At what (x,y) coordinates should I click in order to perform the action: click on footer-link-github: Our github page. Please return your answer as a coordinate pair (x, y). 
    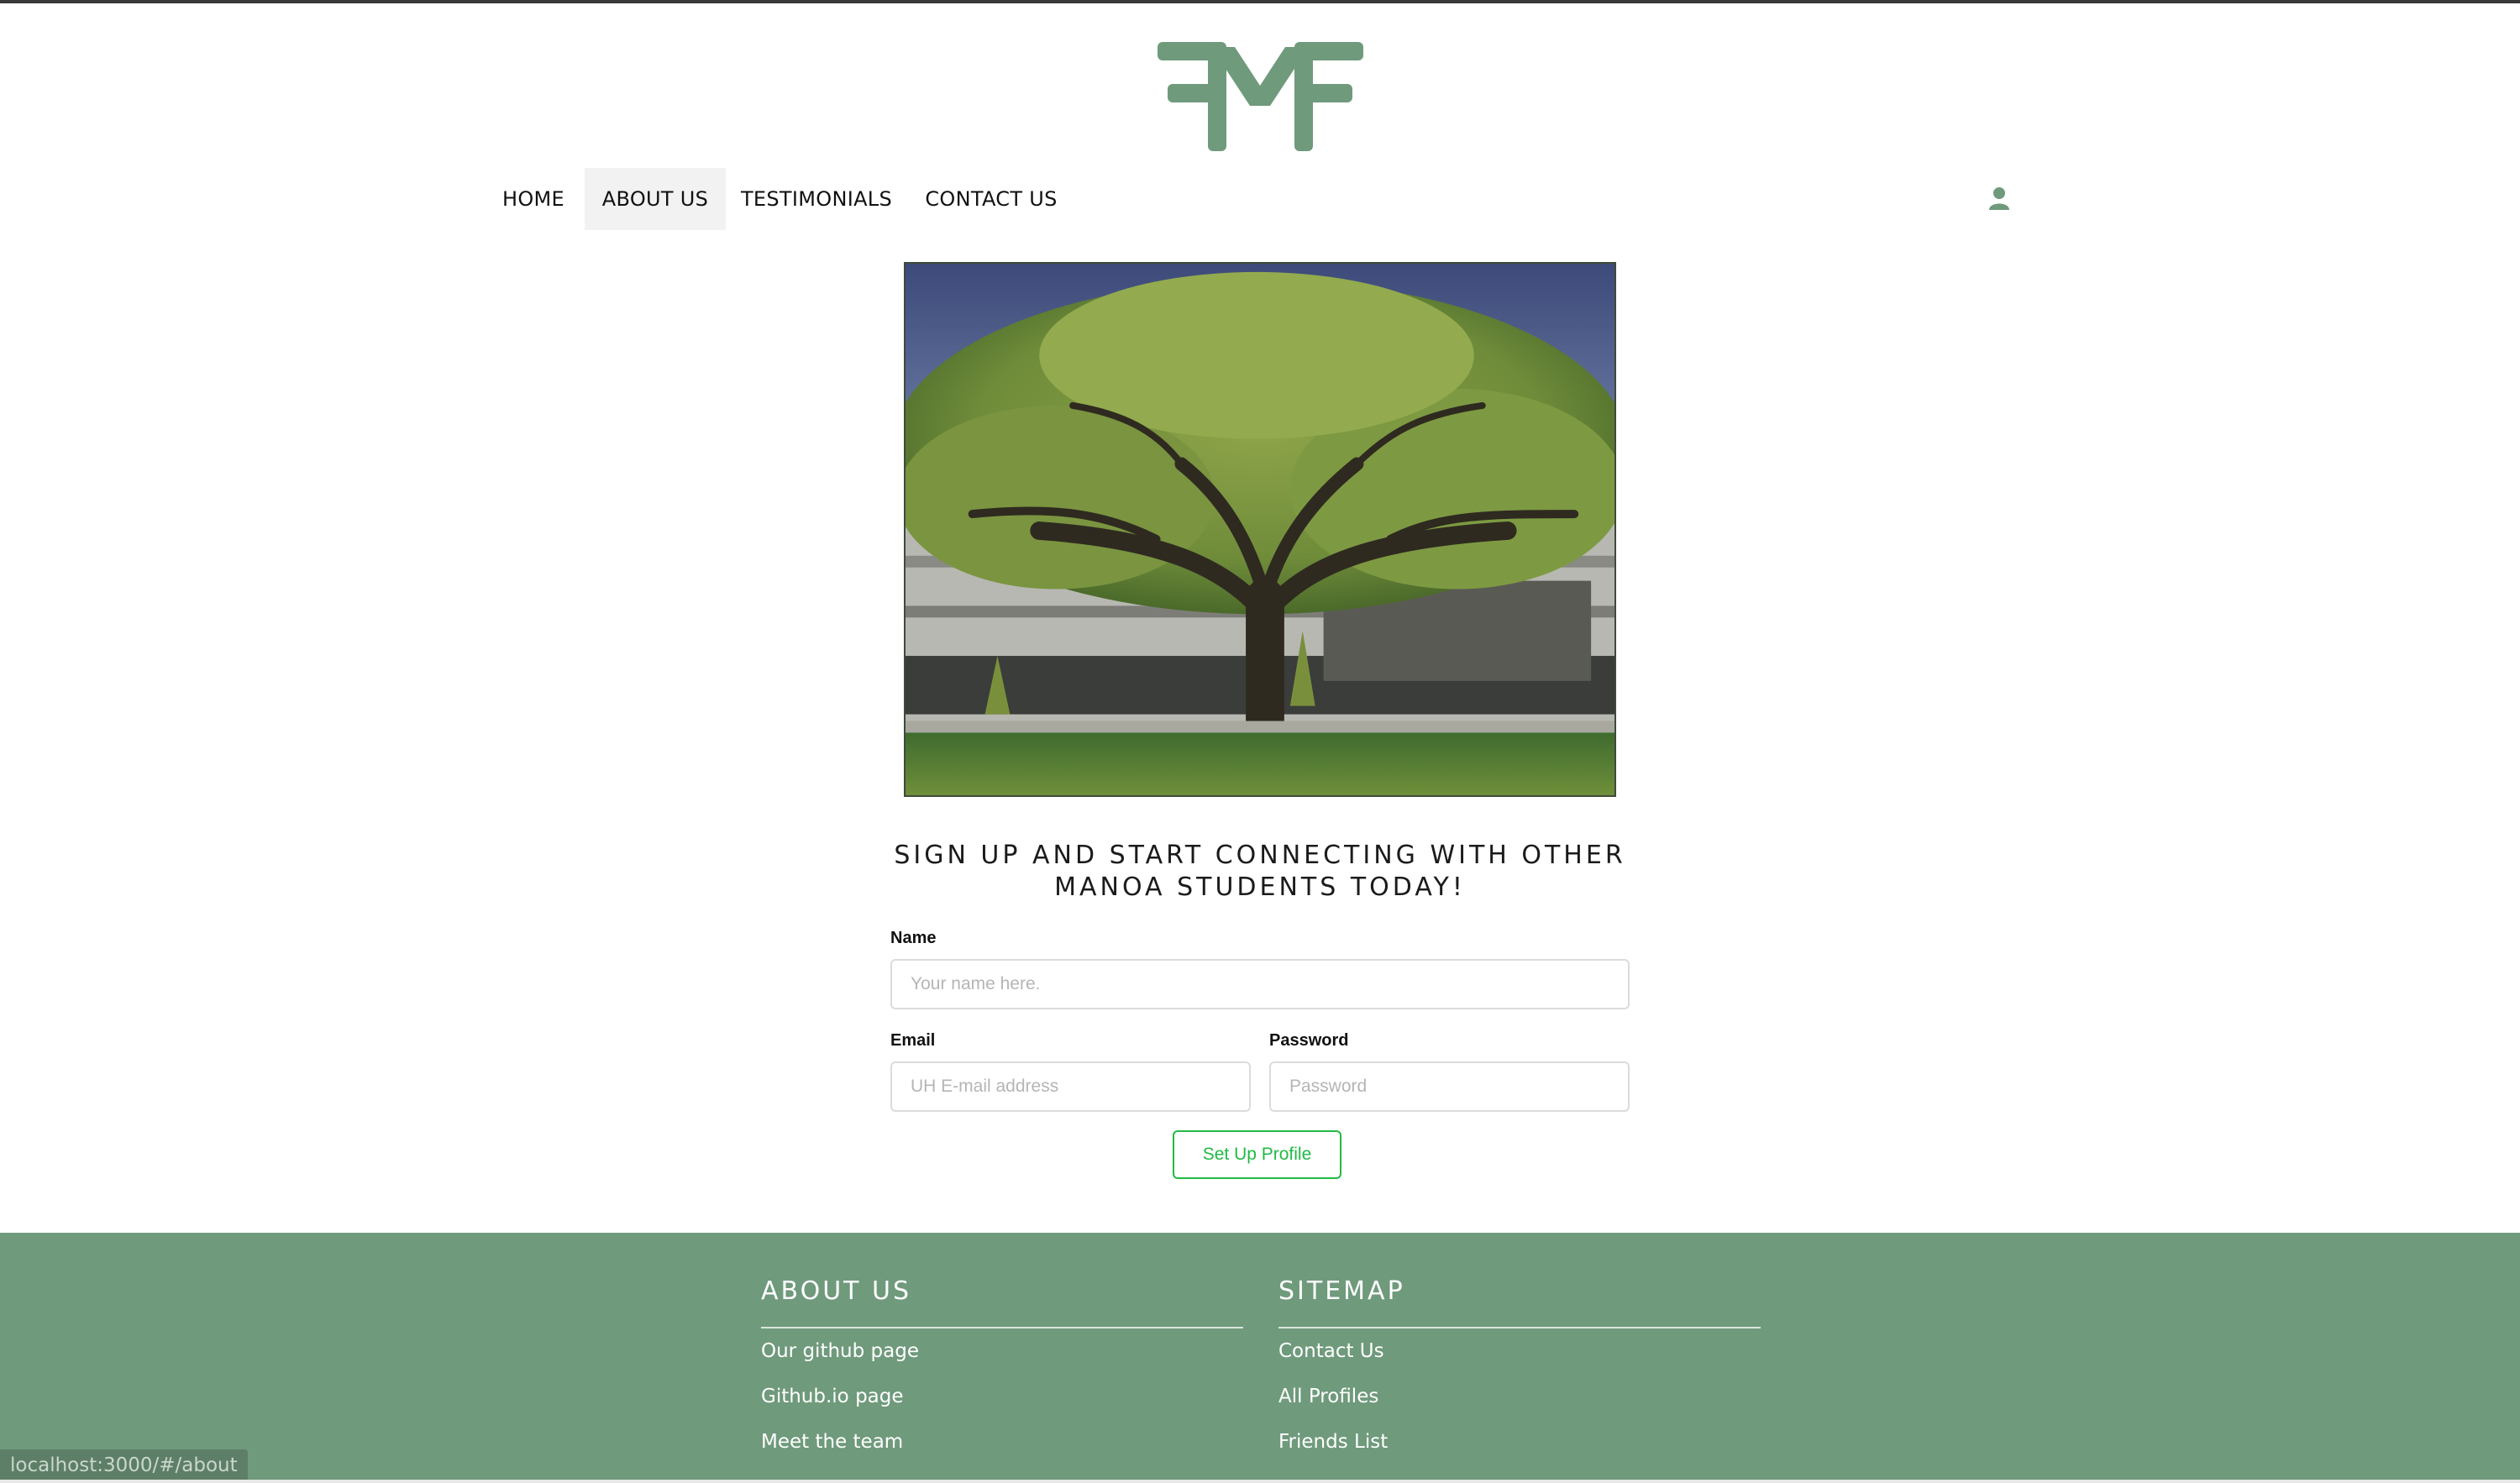
    Looking at the image, I should click on (840, 1351).